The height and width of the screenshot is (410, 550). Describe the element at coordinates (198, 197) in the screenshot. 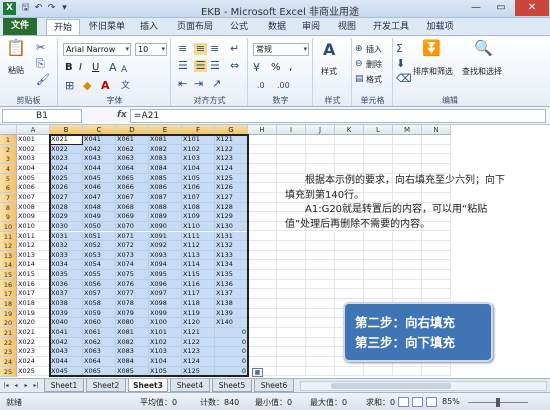

I see `cell-f7: X107` at that location.